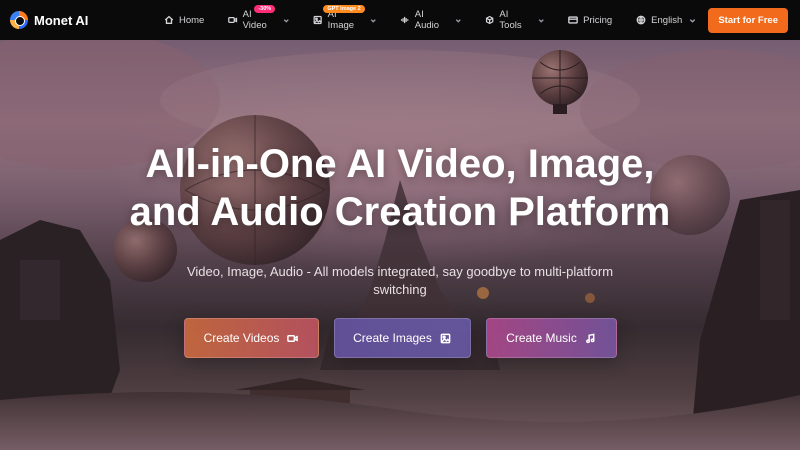 This screenshot has width=800, height=450. What do you see at coordinates (405, 20) in the screenshot?
I see `audio-wave-icon` at bounding box center [405, 20].